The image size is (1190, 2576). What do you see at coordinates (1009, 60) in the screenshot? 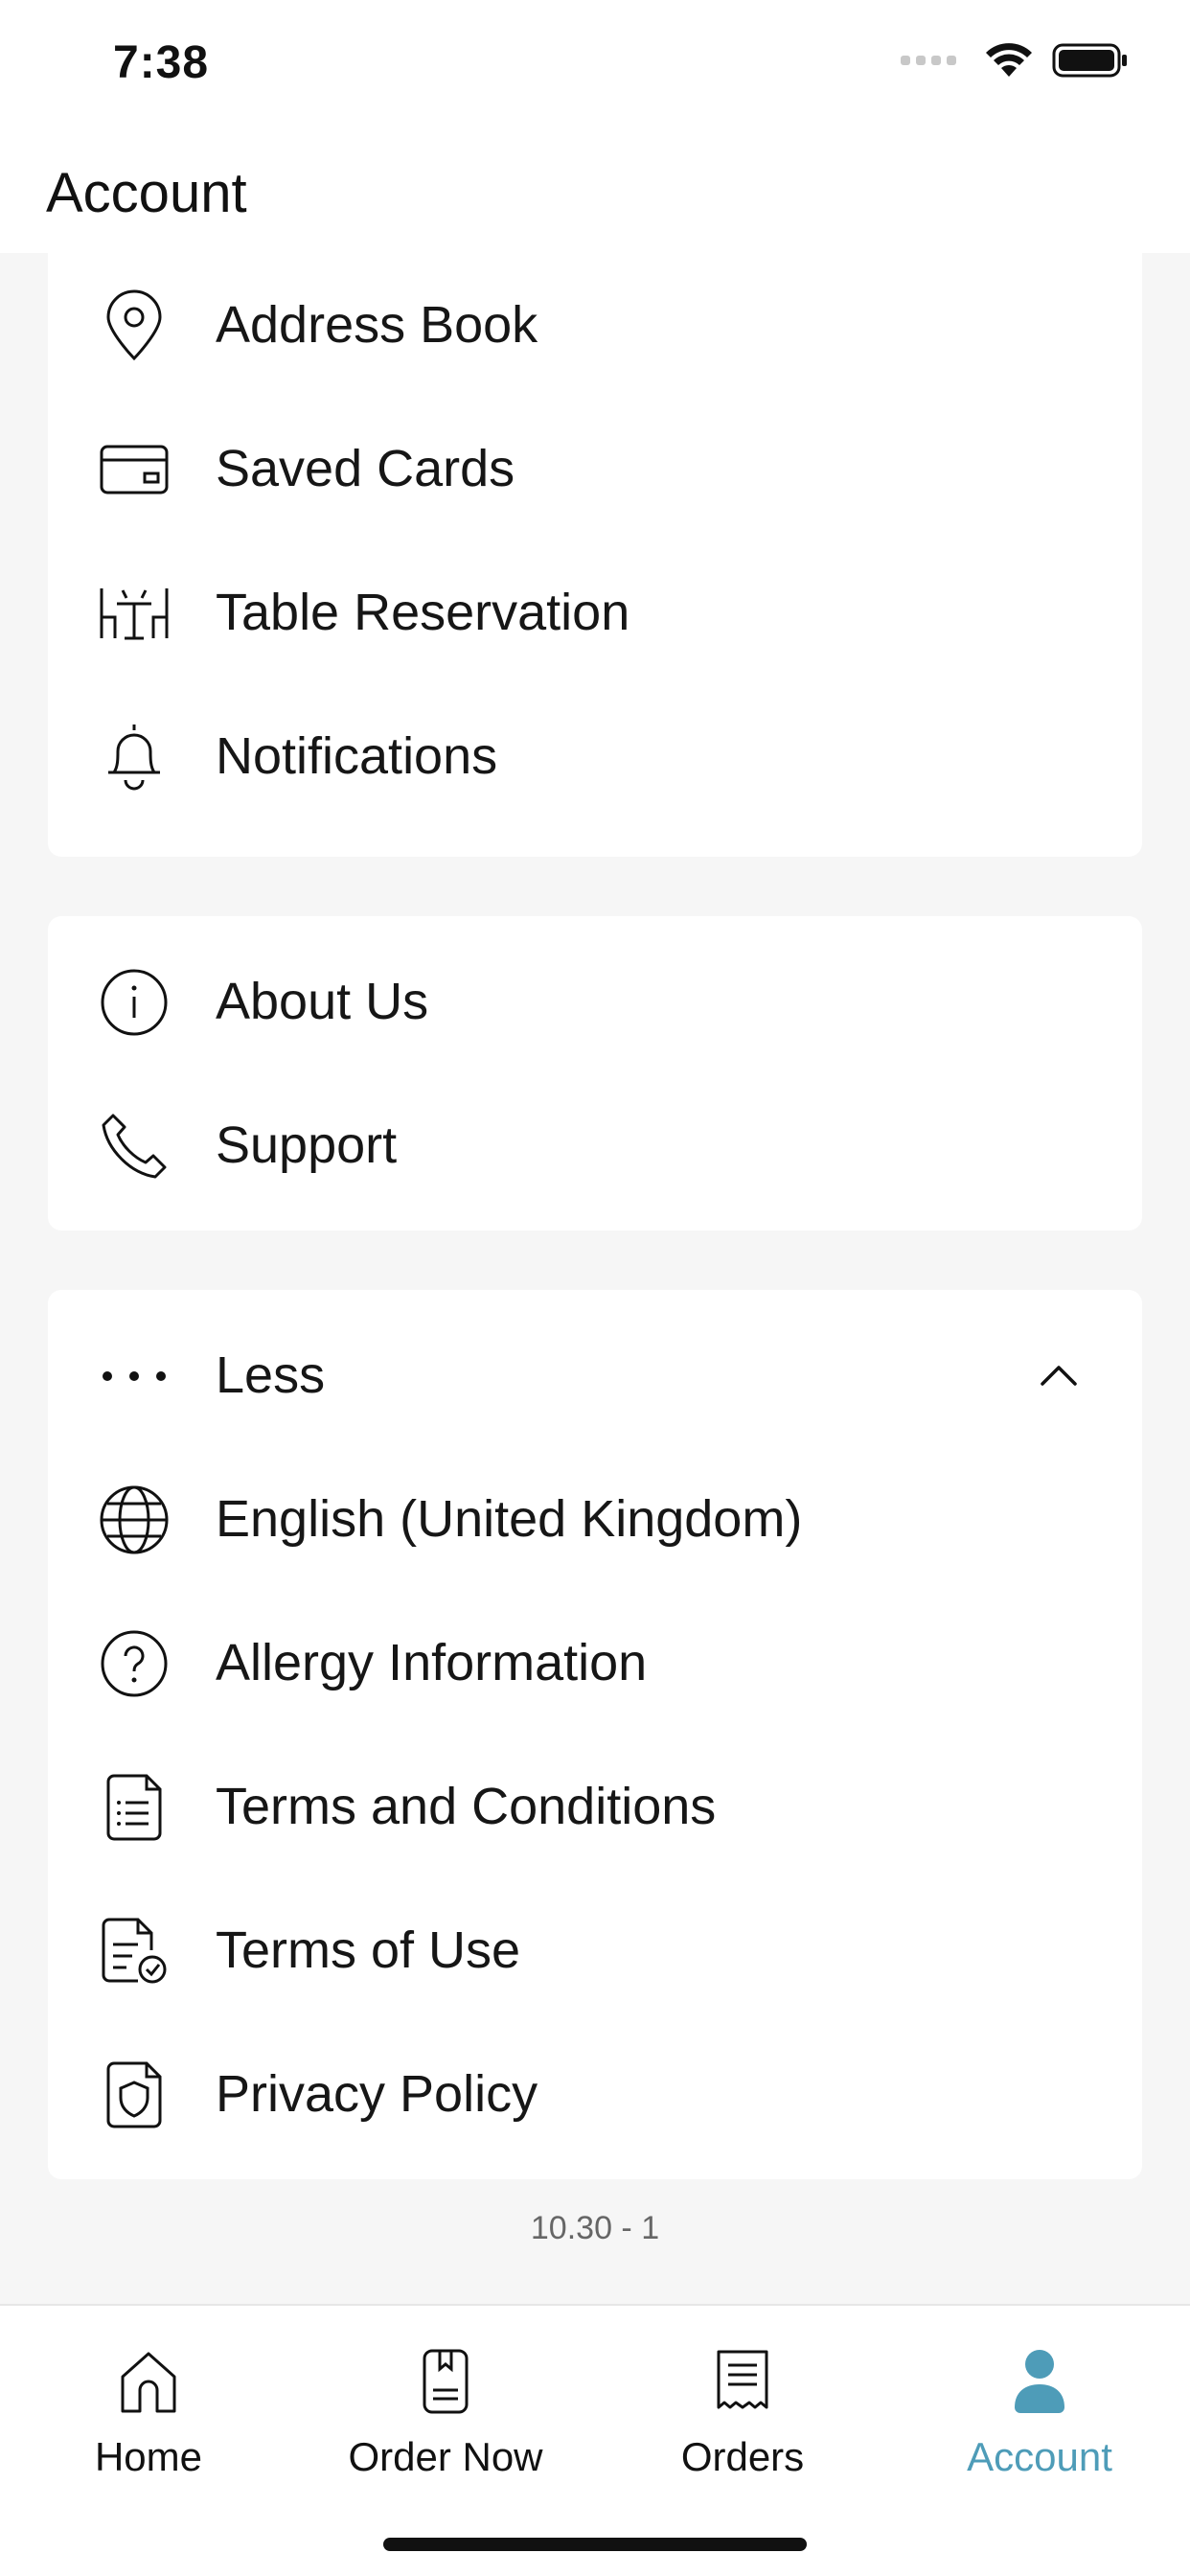
I see `wifi-icon` at bounding box center [1009, 60].